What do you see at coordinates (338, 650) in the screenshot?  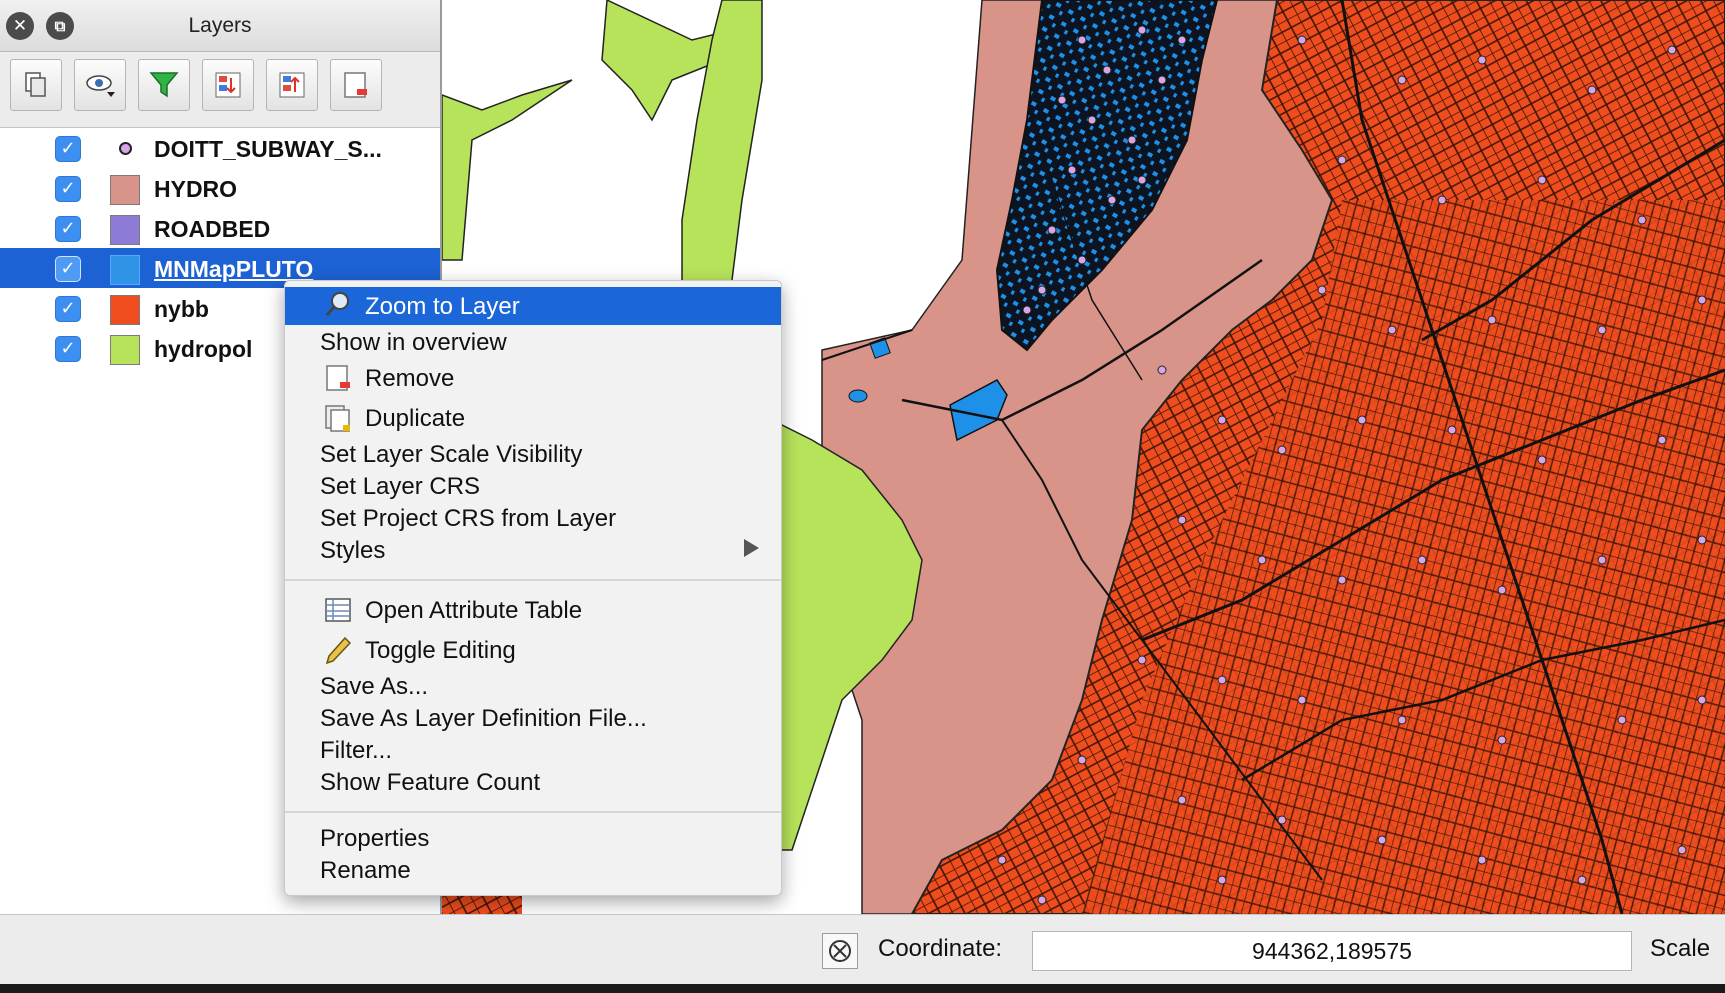 I see `pencil-icon` at bounding box center [338, 650].